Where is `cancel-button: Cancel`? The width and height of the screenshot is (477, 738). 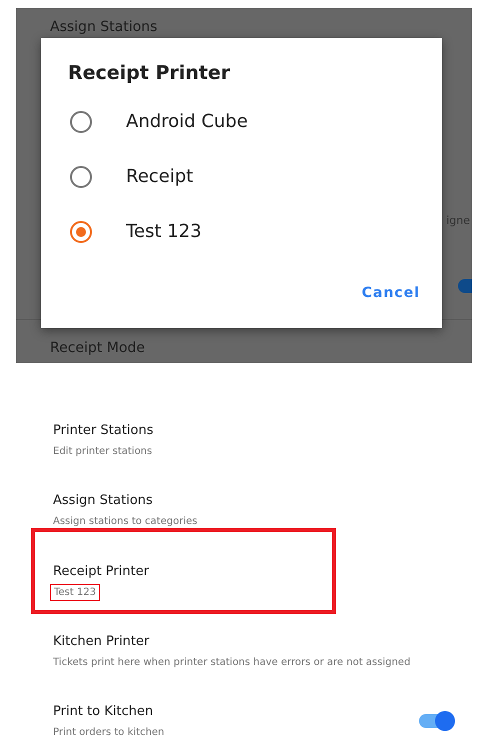 cancel-button: Cancel is located at coordinates (391, 293).